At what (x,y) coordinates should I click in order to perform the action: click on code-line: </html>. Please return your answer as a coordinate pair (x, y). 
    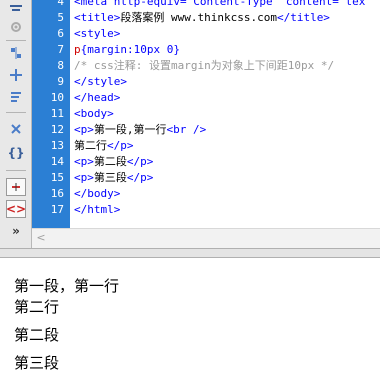
    Looking at the image, I should click on (97, 210).